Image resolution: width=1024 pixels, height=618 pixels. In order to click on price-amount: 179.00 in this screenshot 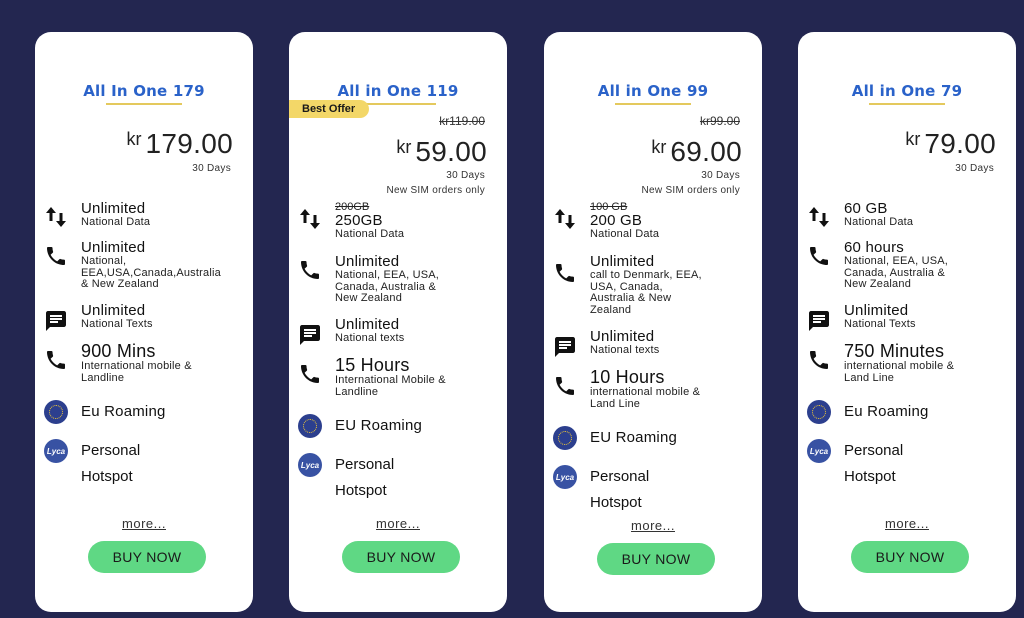, I will do `click(189, 143)`.